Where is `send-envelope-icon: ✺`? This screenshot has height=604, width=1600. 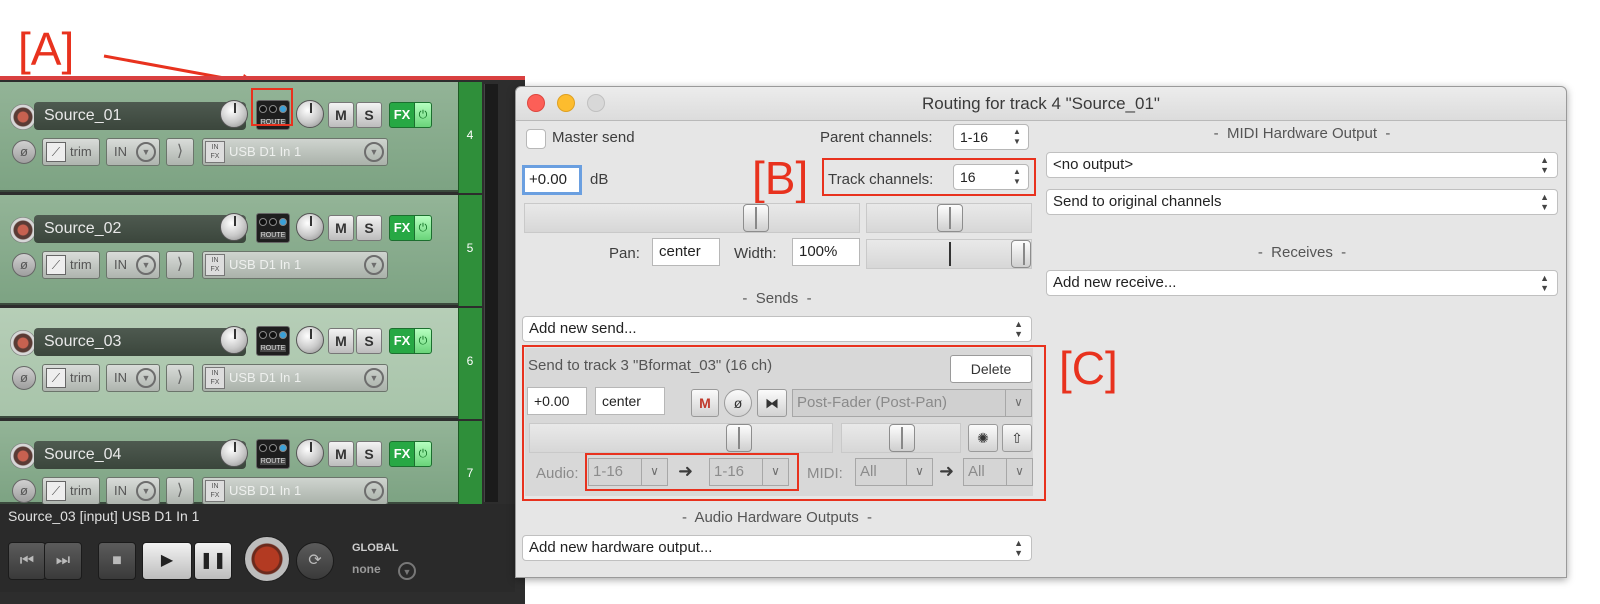 send-envelope-icon: ✺ is located at coordinates (983, 438).